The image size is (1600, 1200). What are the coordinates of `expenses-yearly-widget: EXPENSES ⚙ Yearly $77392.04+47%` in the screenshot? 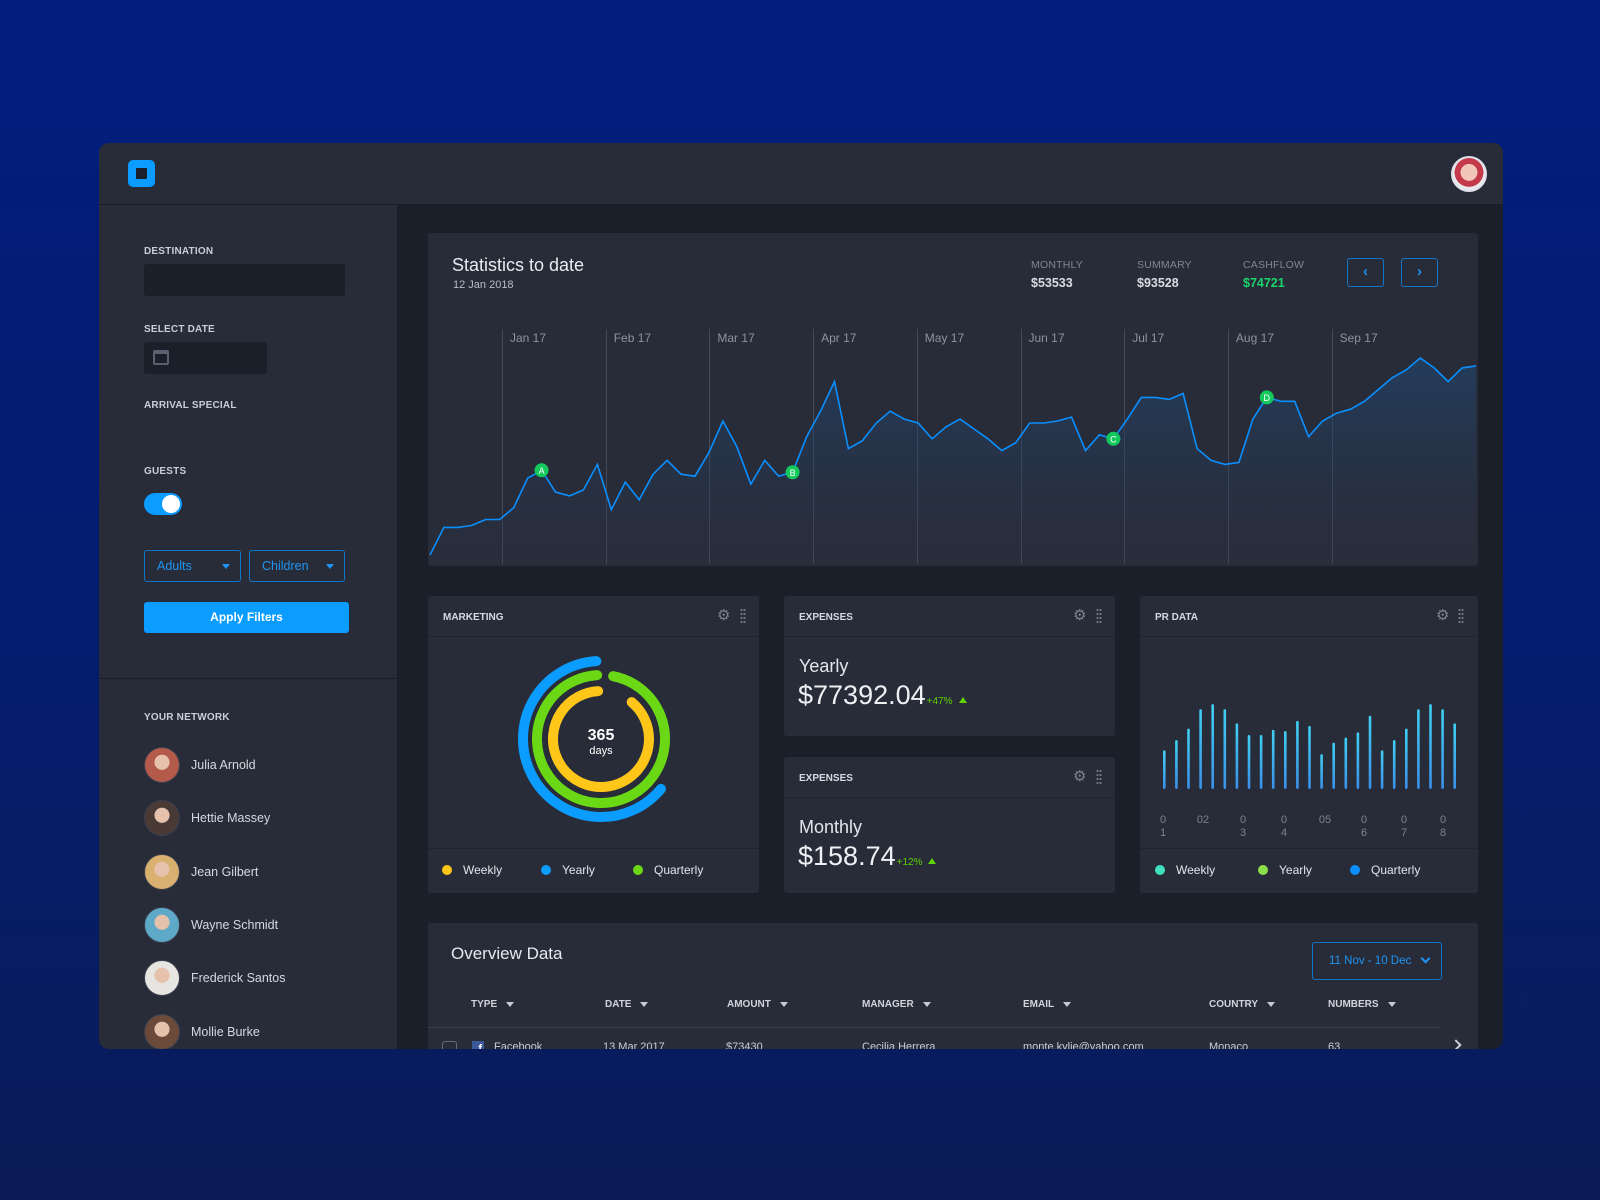 It's located at (949, 666).